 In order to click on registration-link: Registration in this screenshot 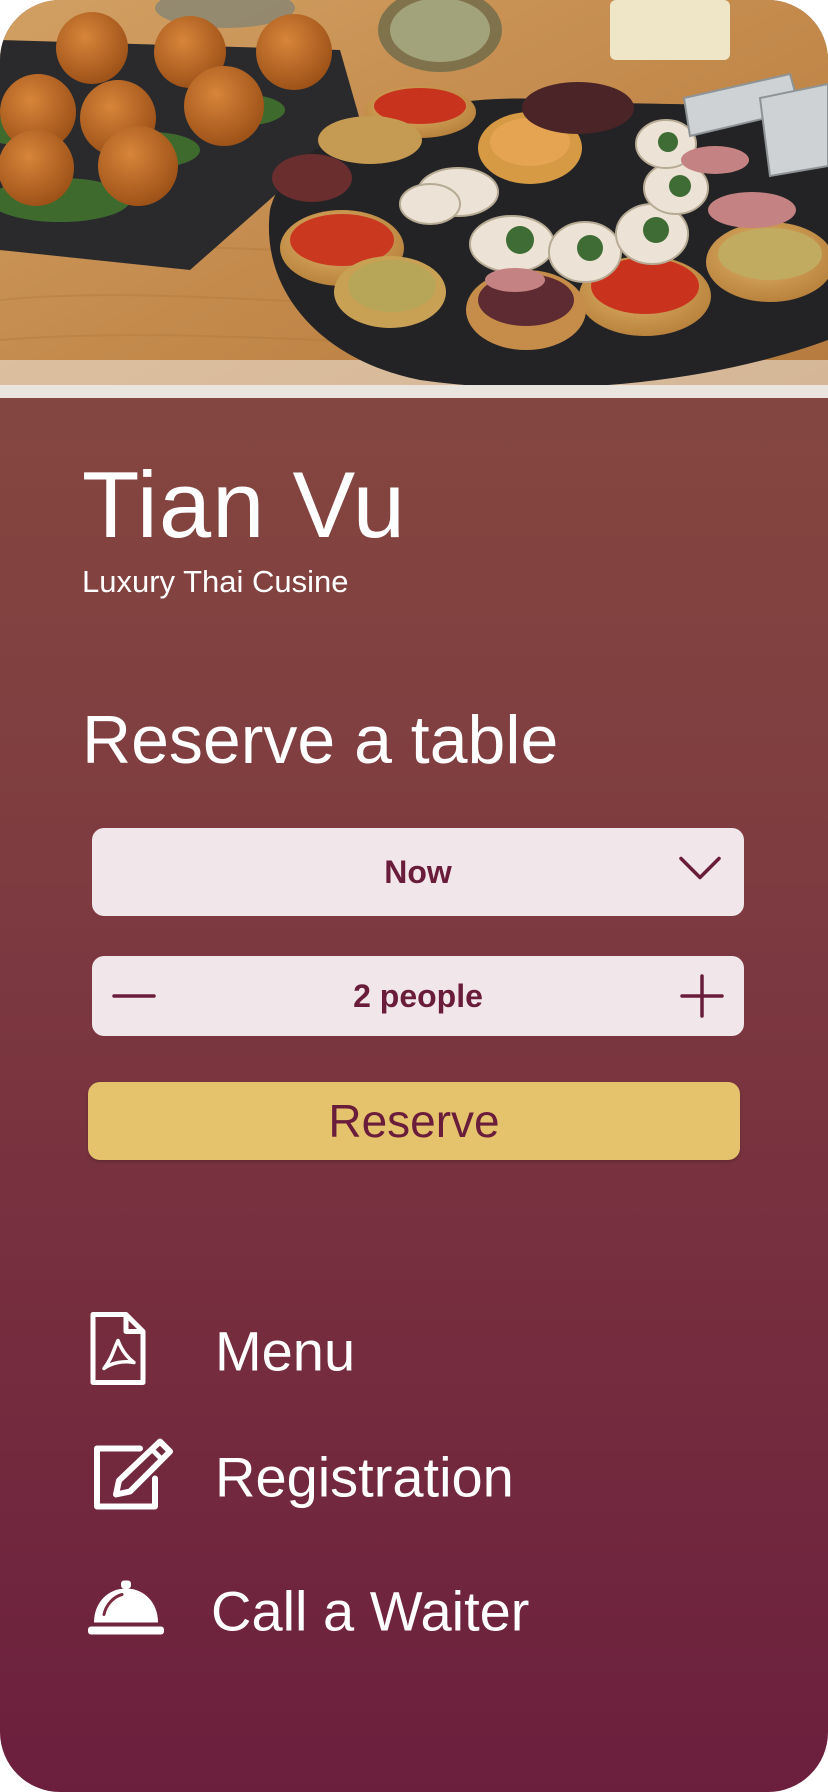, I will do `click(408, 1477)`.